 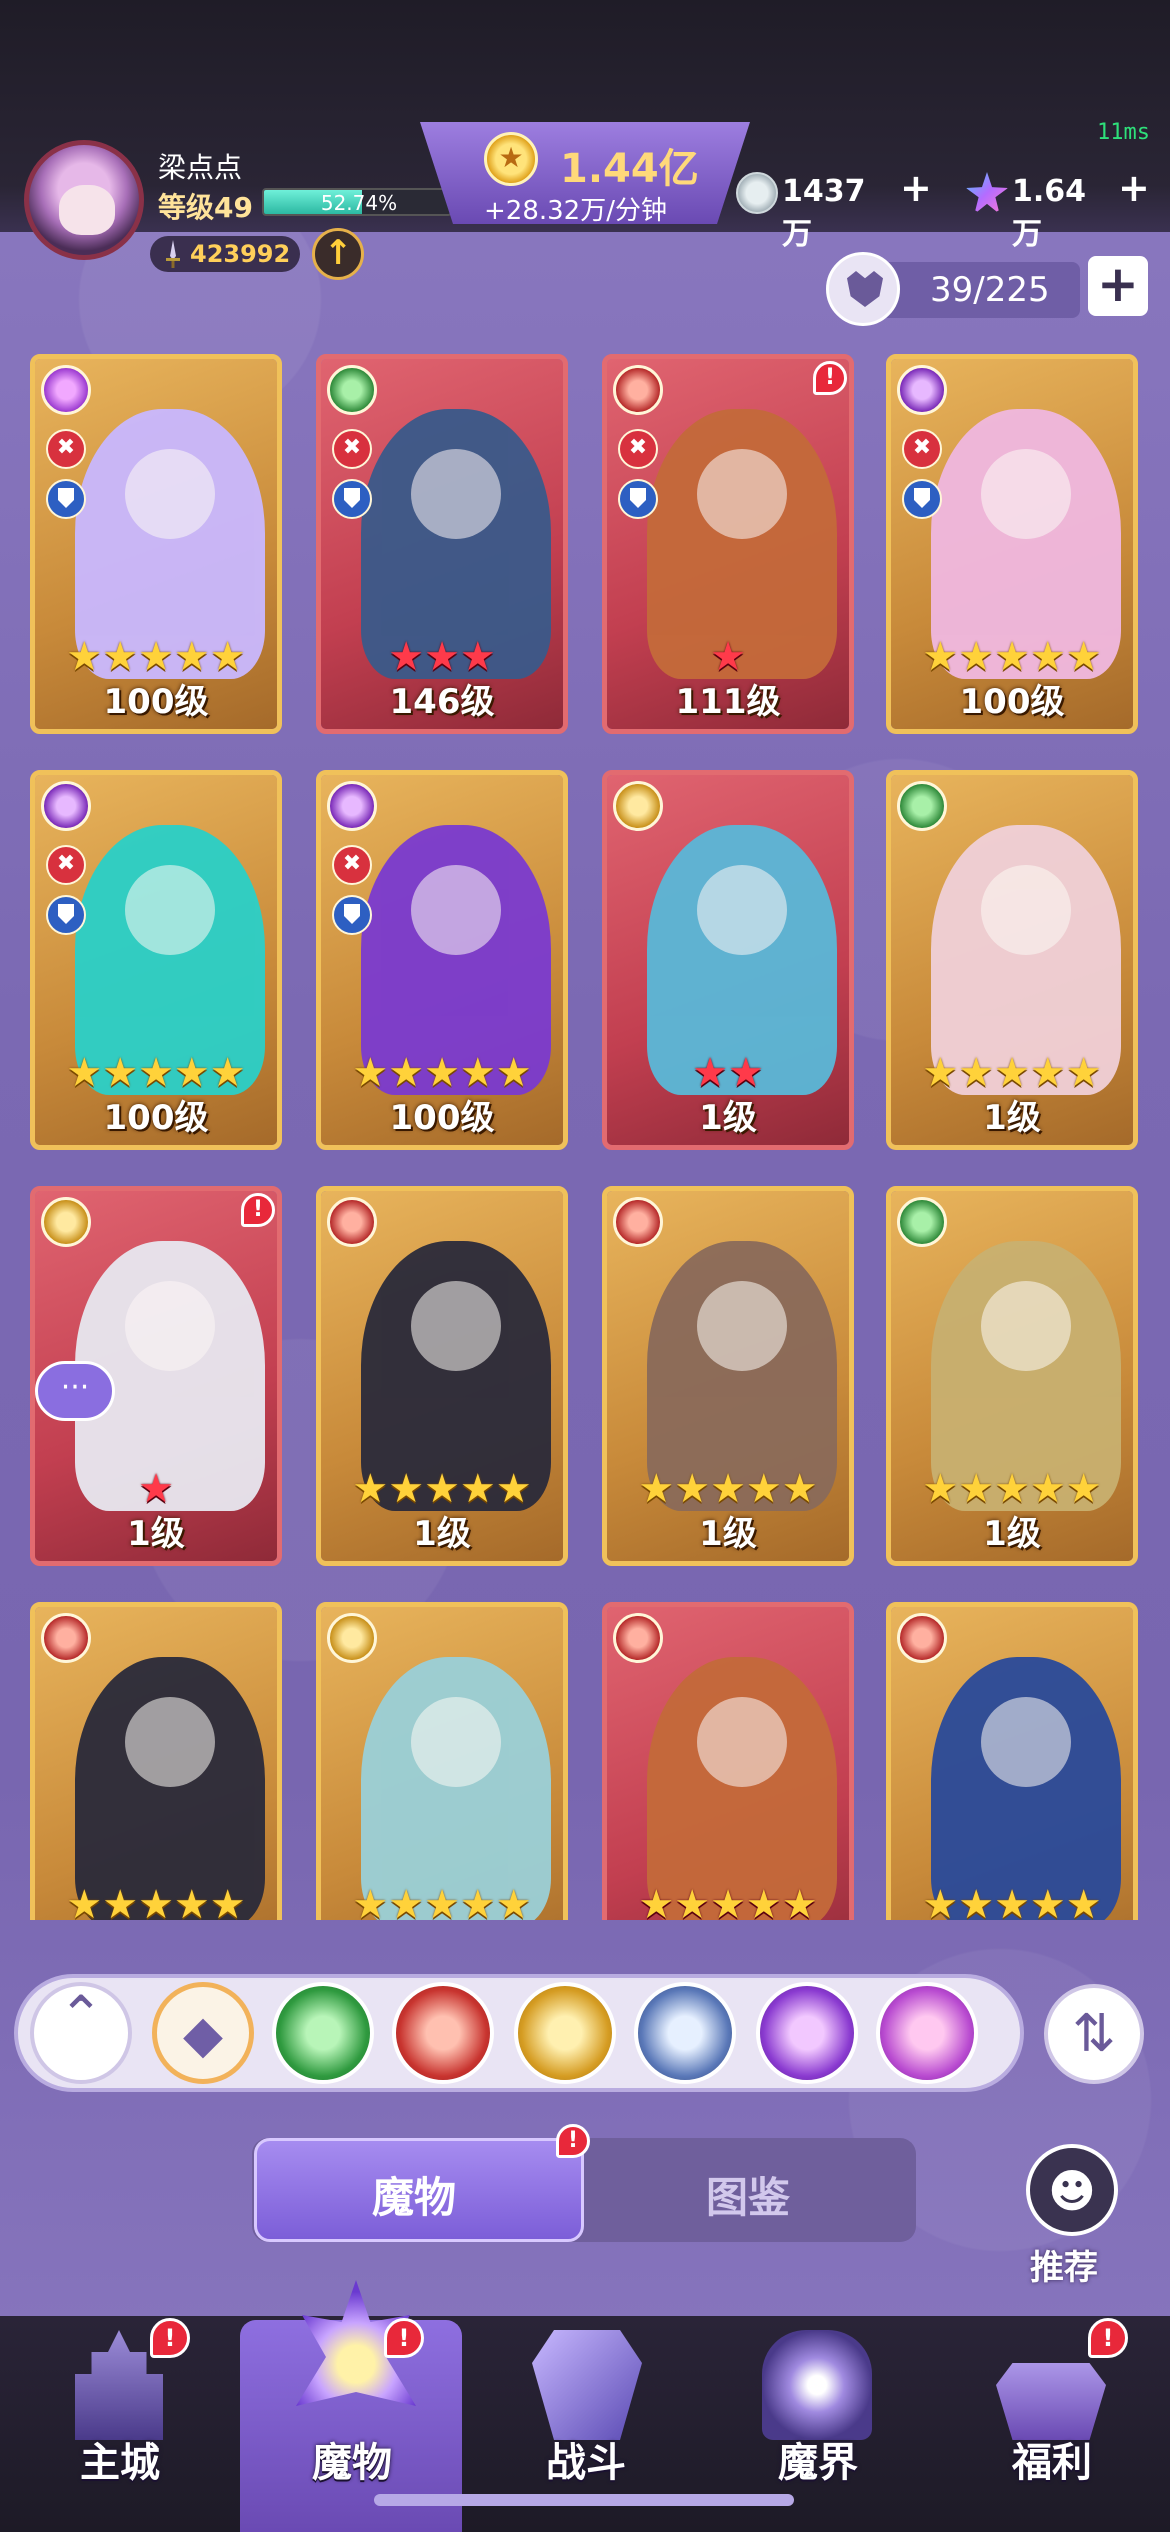 I want to click on chat-bubble-icon: ···, so click(x=75, y=1391).